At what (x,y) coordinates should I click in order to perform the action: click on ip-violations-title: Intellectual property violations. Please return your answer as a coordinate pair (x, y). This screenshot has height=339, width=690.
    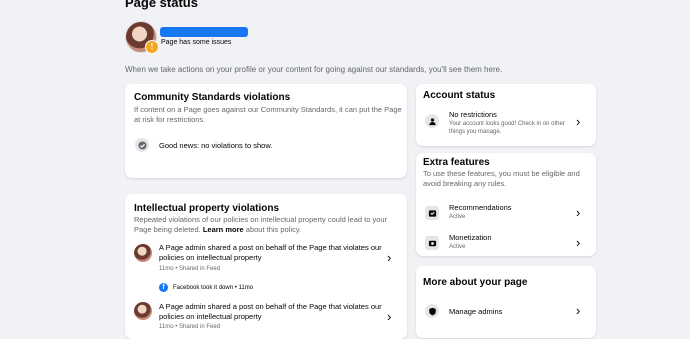
    Looking at the image, I should click on (207, 208).